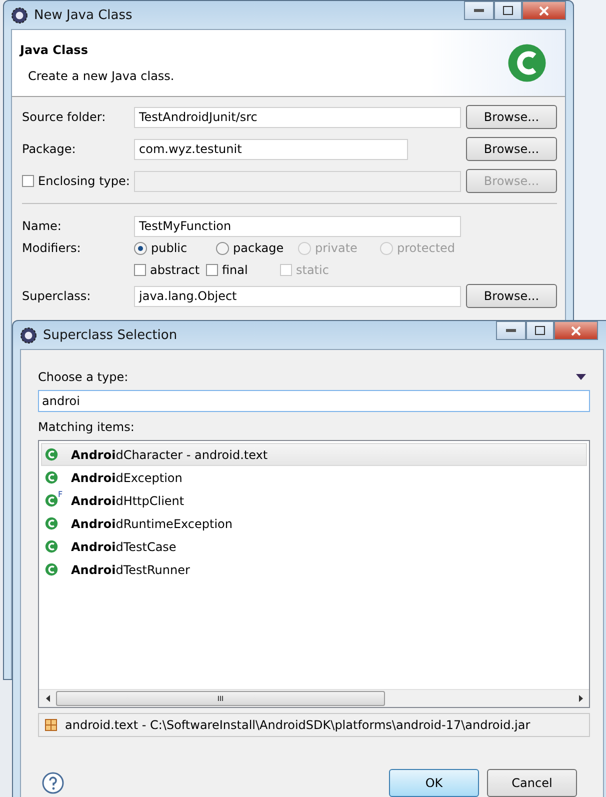  What do you see at coordinates (532, 783) in the screenshot?
I see `dialog-button: Cancel` at bounding box center [532, 783].